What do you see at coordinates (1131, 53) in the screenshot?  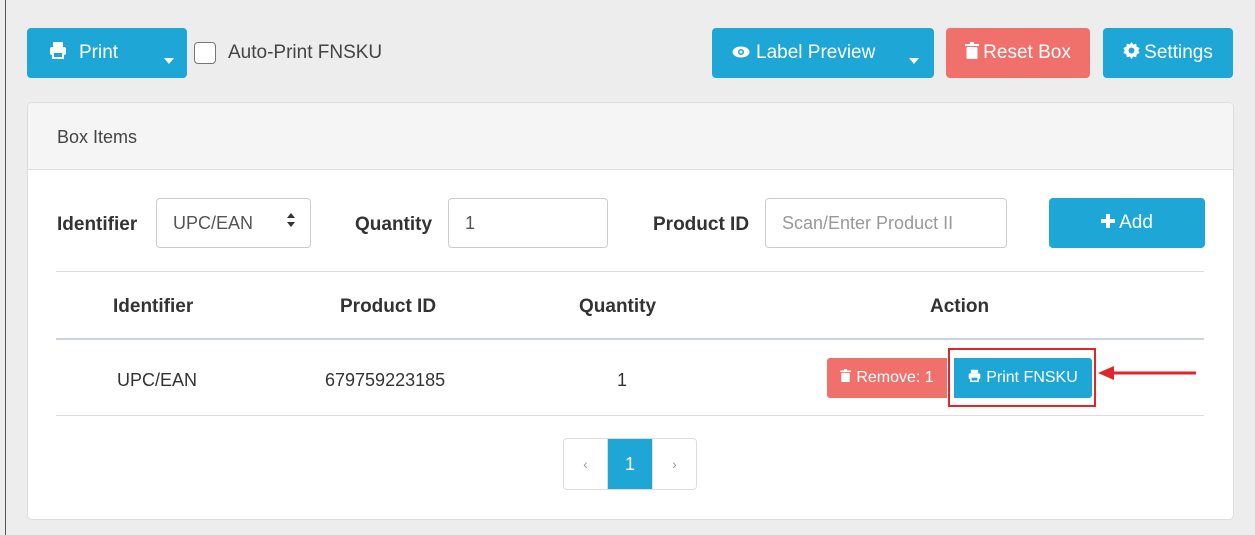 I see `gear-icon` at bounding box center [1131, 53].